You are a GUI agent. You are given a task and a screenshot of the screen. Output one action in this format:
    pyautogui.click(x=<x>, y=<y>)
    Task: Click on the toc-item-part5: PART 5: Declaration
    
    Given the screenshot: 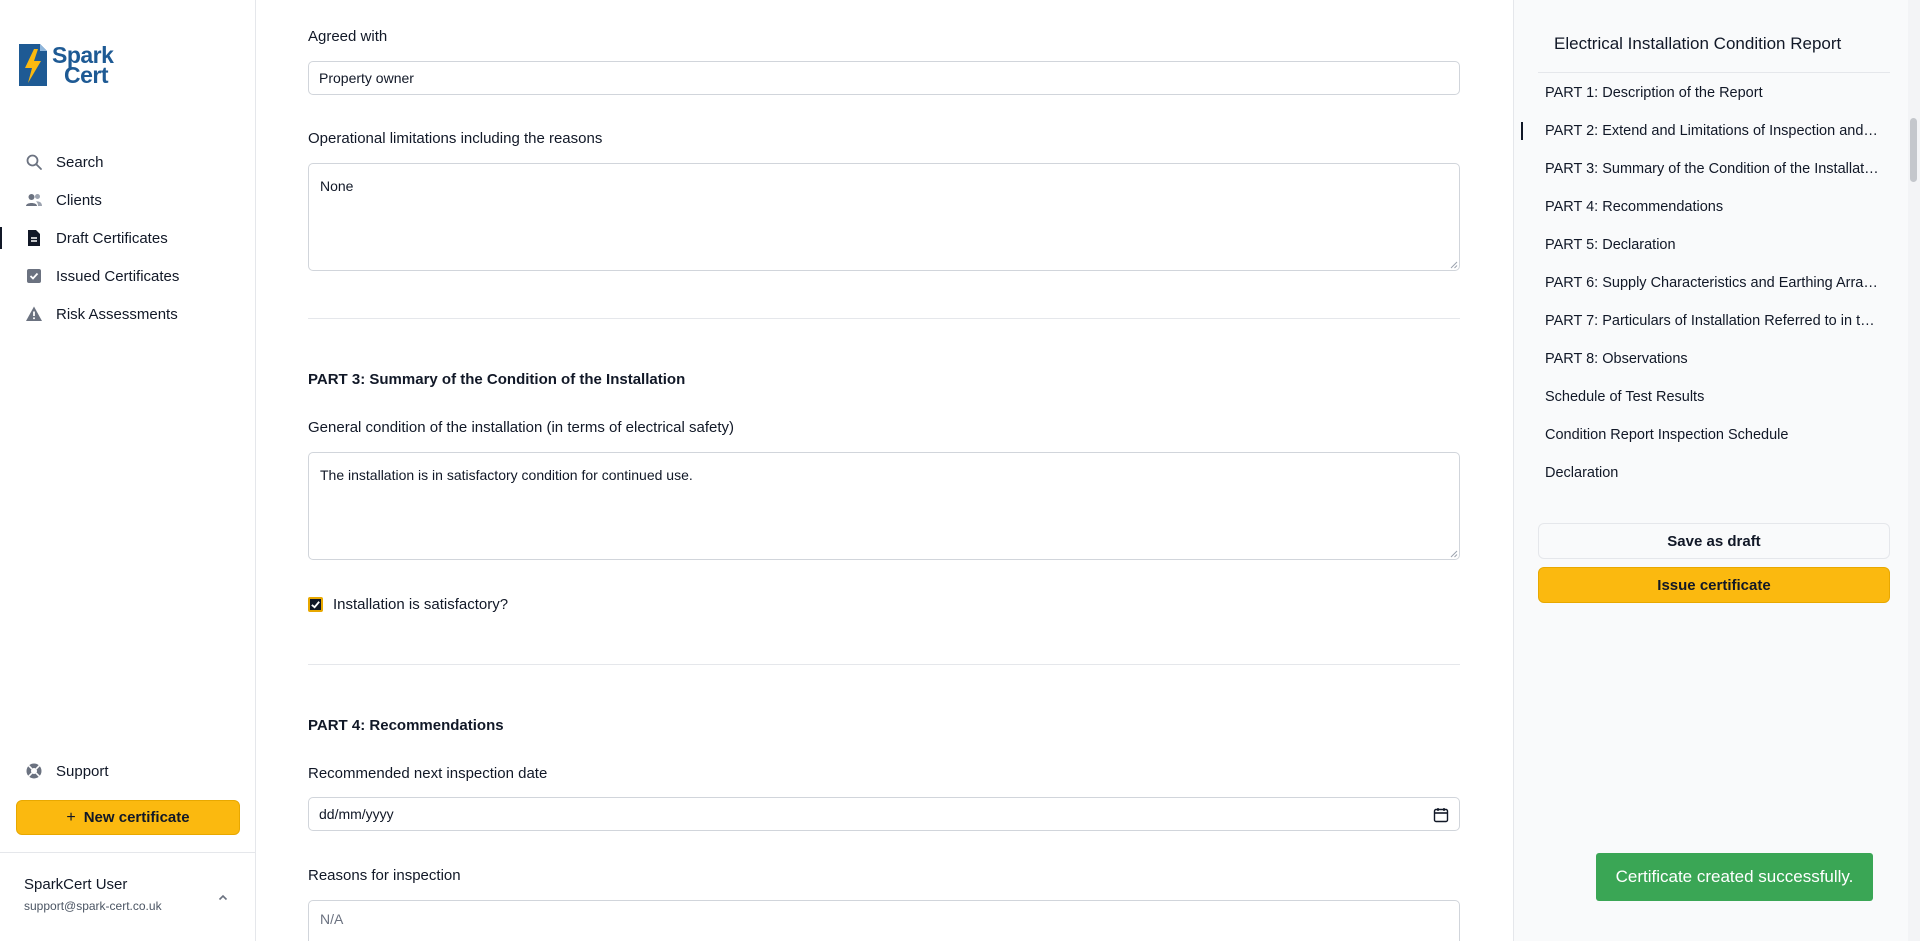 What is the action you would take?
    pyautogui.click(x=1704, y=245)
    